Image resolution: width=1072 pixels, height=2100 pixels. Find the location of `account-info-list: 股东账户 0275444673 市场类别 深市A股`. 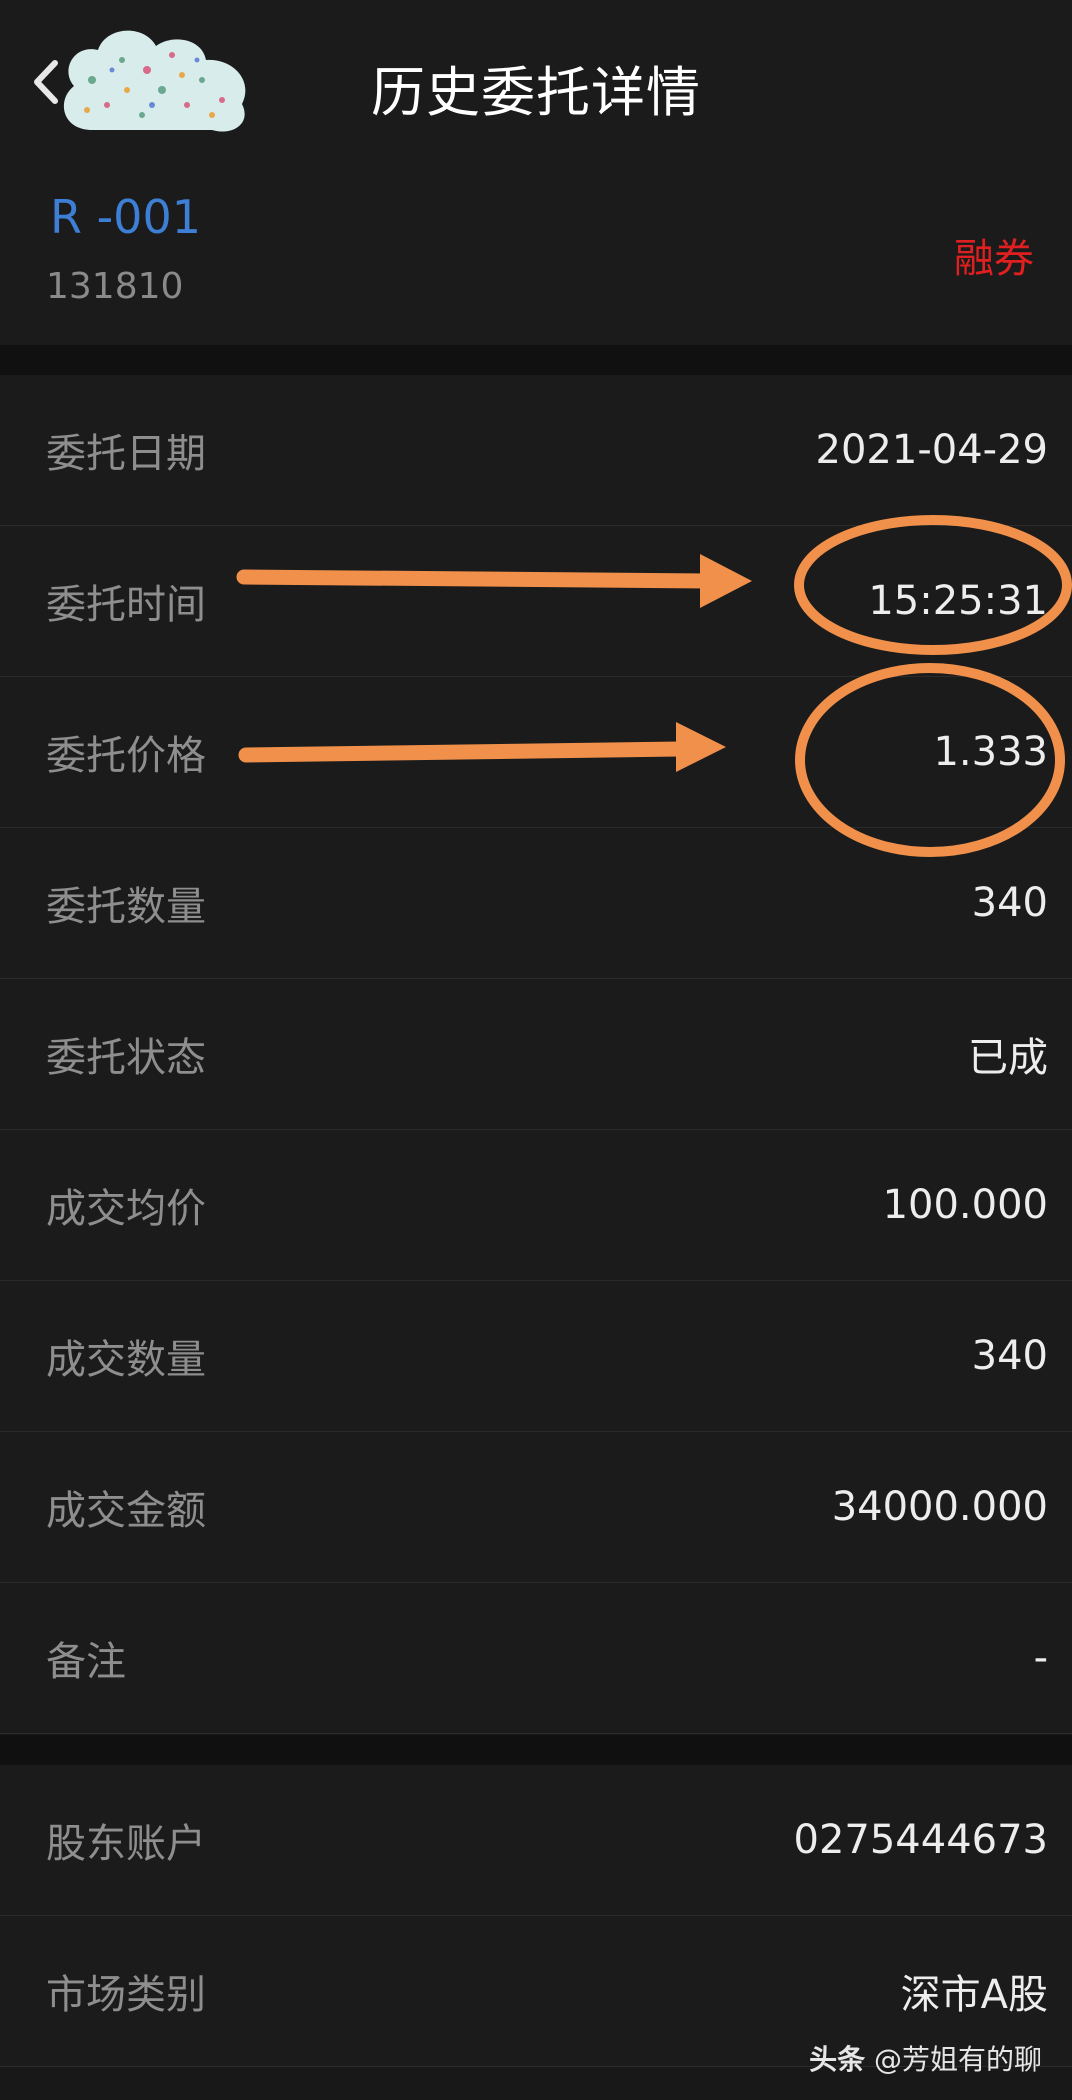

account-info-list: 股东账户 0275444673 市场类别 深市A股 is located at coordinates (536, 1916).